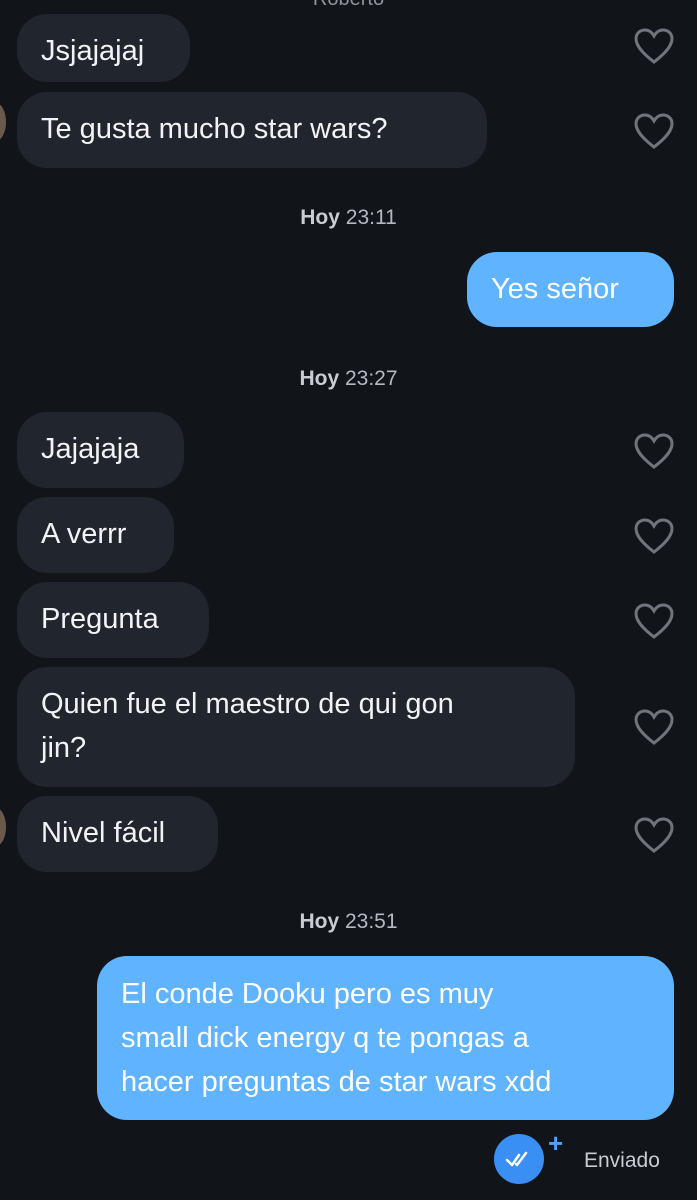 The image size is (697, 1200). I want to click on read-receipt-icon, so click(519, 1159).